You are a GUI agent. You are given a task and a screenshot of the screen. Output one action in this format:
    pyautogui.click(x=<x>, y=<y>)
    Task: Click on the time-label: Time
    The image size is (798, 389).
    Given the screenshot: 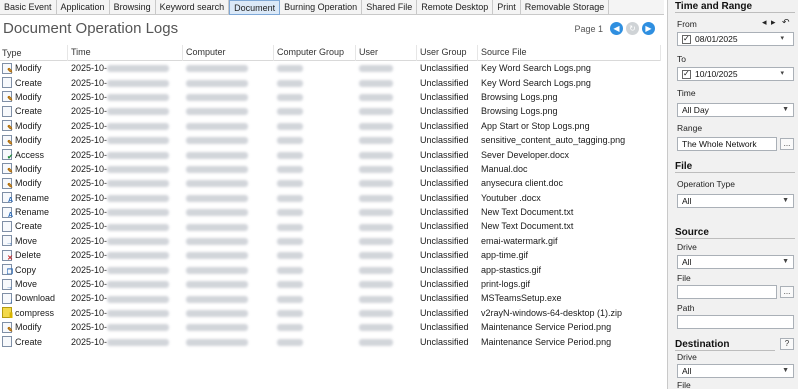 What is the action you would take?
    pyautogui.click(x=686, y=93)
    